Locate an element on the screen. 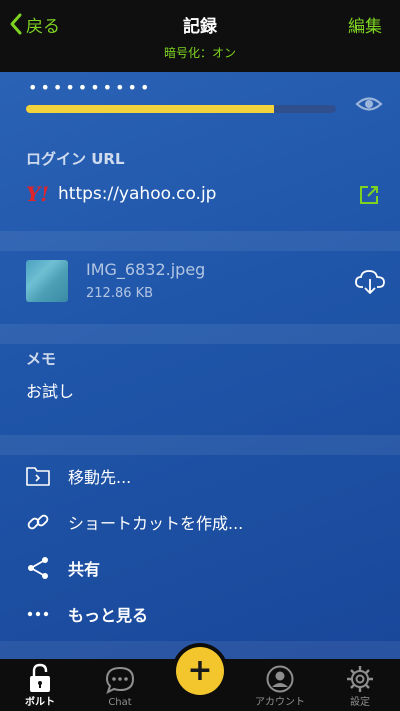 Image resolution: width=400 pixels, height=711 pixels. password-masked: •••••••••• is located at coordinates (90, 87).